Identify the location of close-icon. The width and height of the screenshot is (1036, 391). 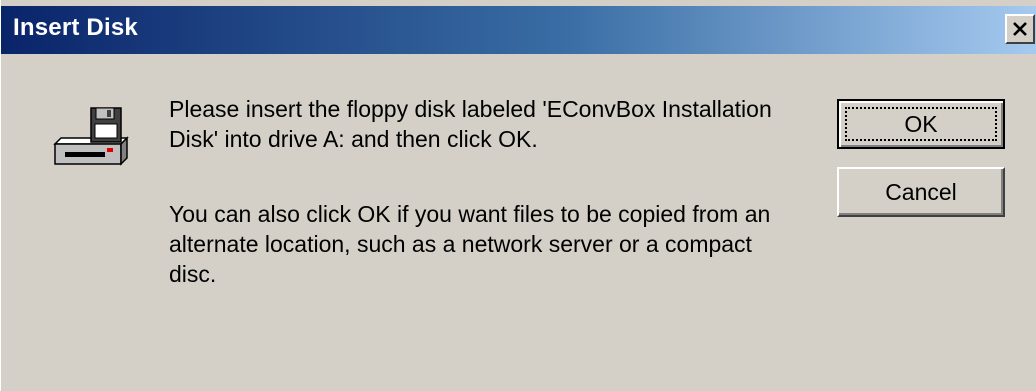
(1020, 29).